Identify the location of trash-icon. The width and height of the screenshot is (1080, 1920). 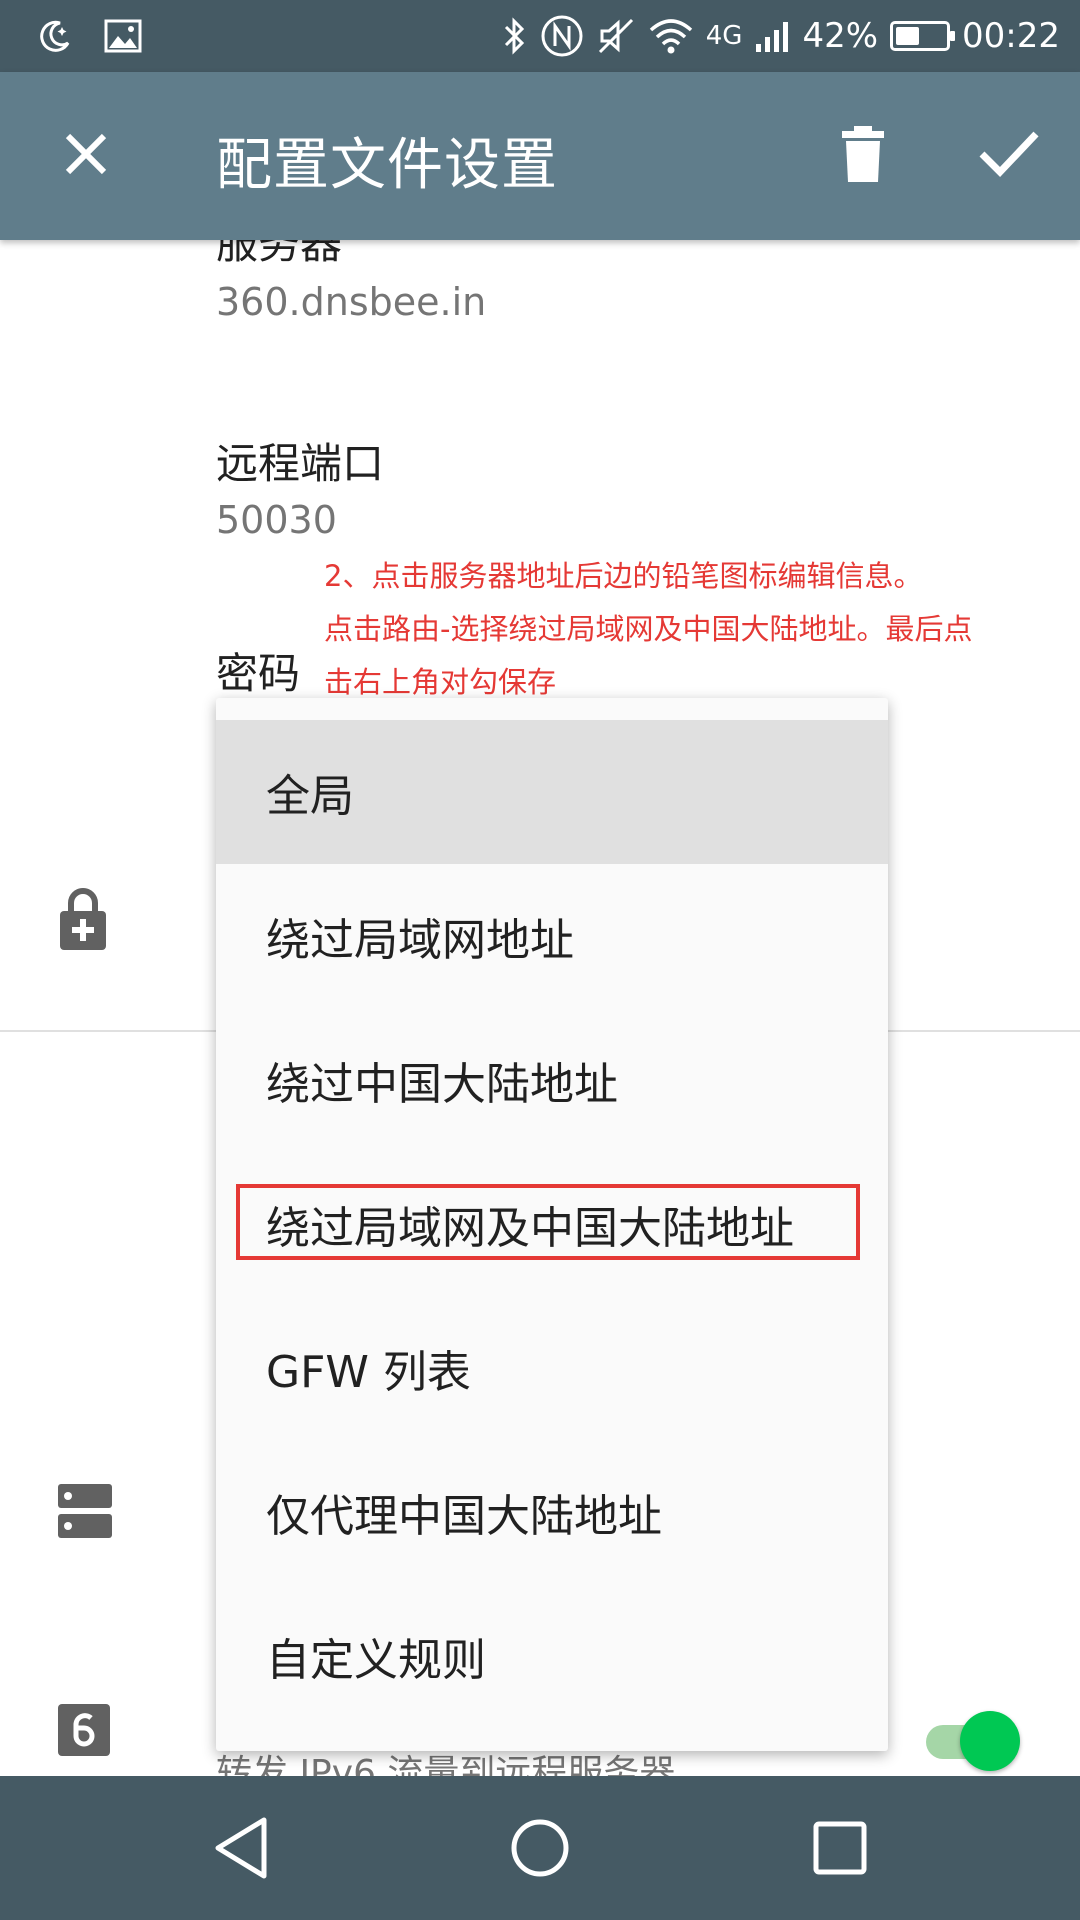
(863, 154).